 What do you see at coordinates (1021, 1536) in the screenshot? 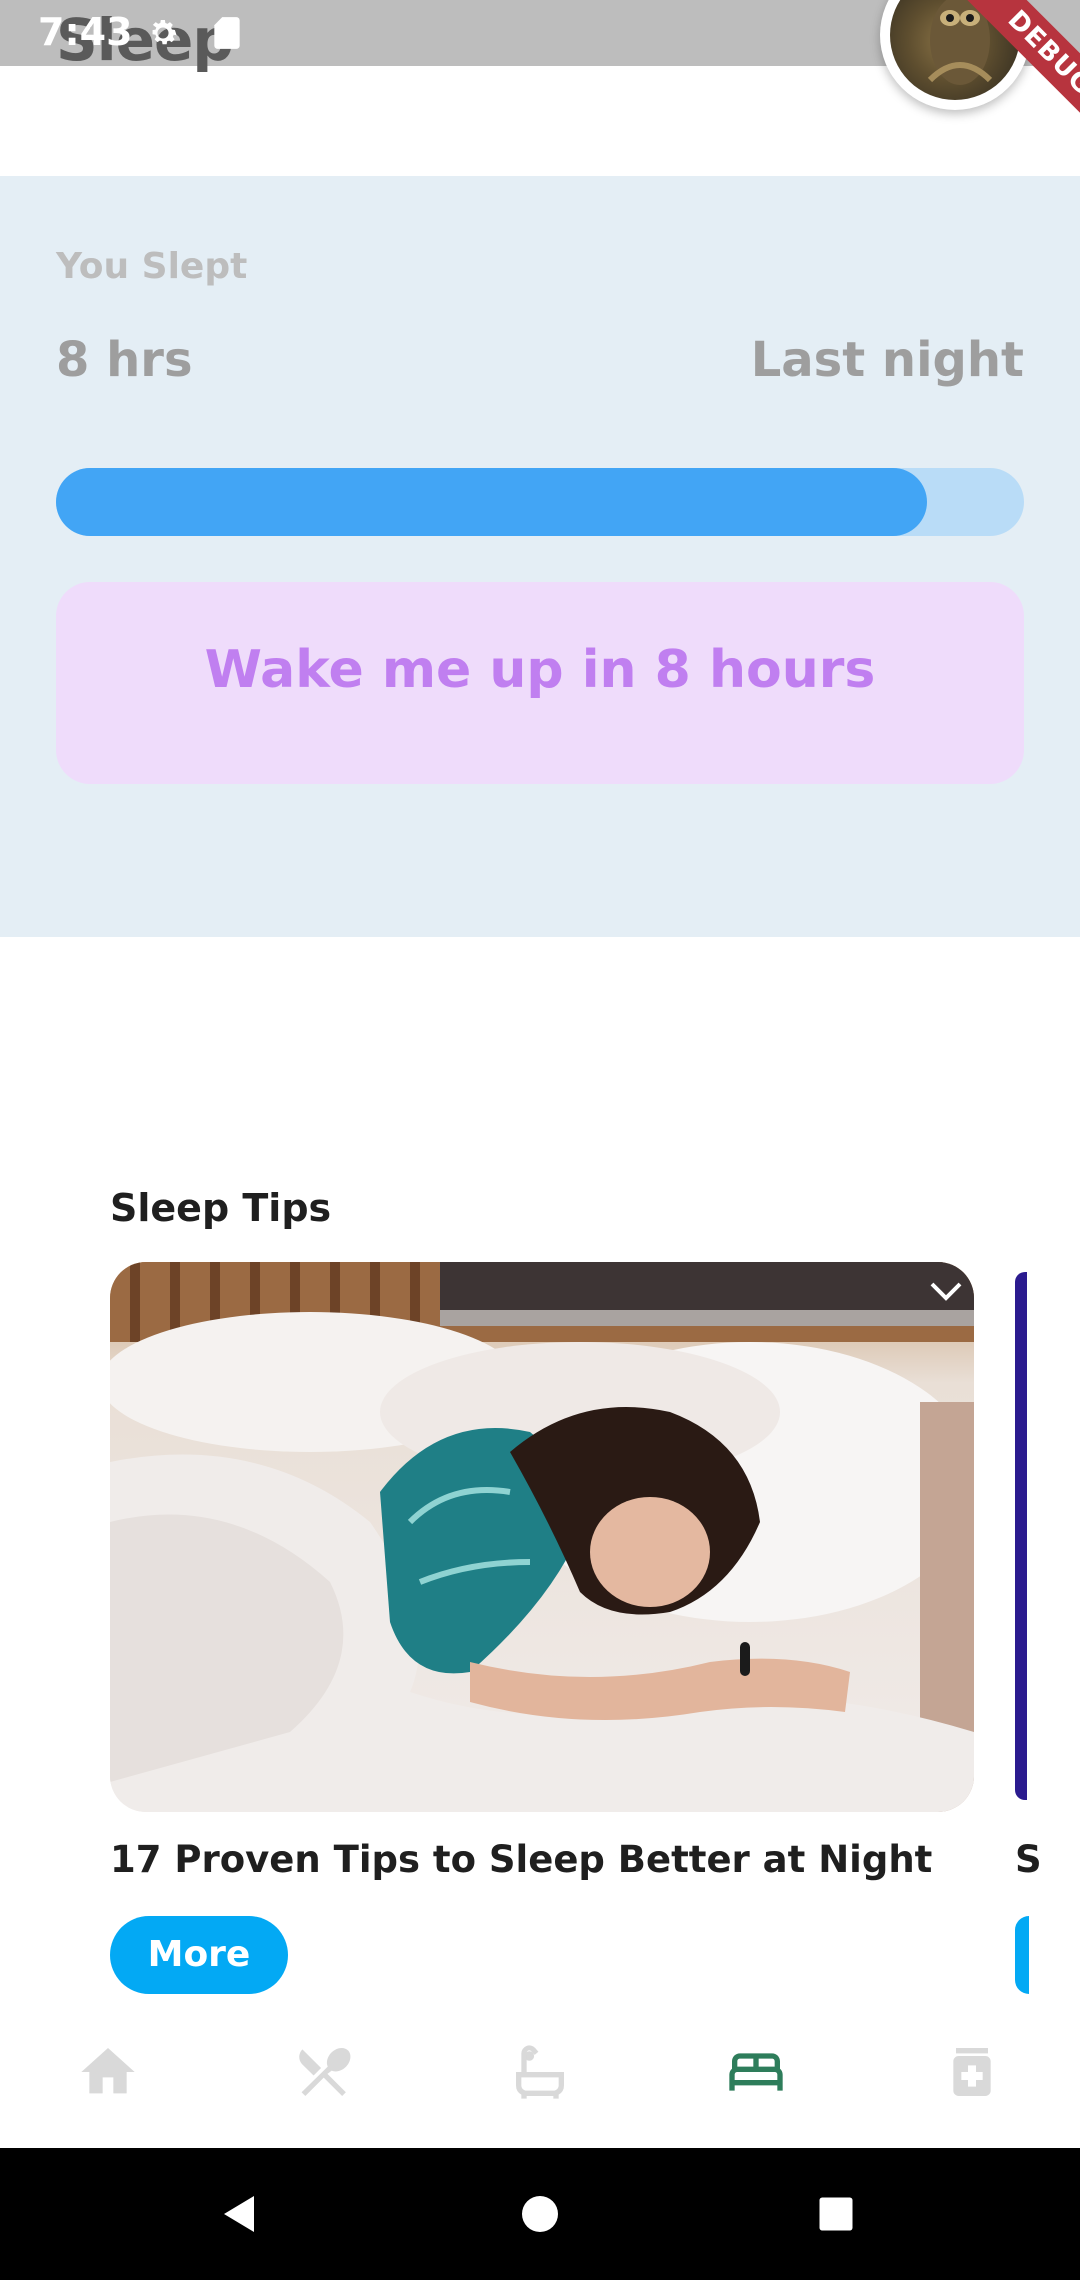
I see `next-tip-card-edge` at bounding box center [1021, 1536].